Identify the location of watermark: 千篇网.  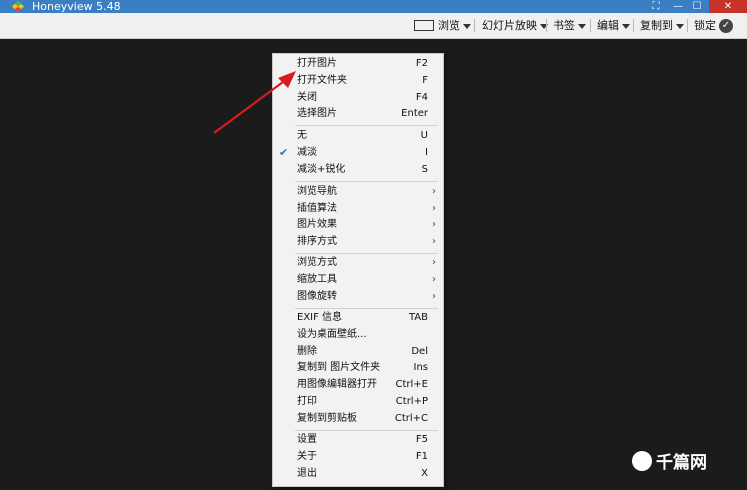
(669, 462).